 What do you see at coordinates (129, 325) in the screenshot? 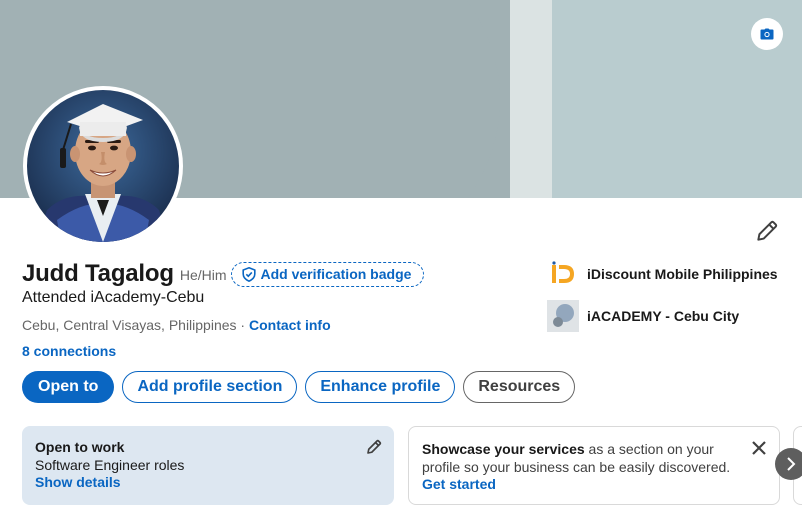
I see `location: Cebu, Central Visayas, Philippines` at bounding box center [129, 325].